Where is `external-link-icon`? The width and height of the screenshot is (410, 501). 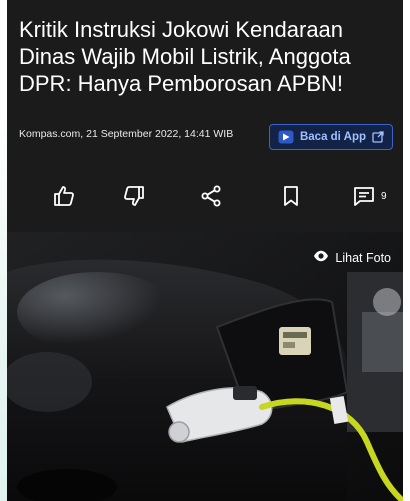
external-link-icon is located at coordinates (378, 137).